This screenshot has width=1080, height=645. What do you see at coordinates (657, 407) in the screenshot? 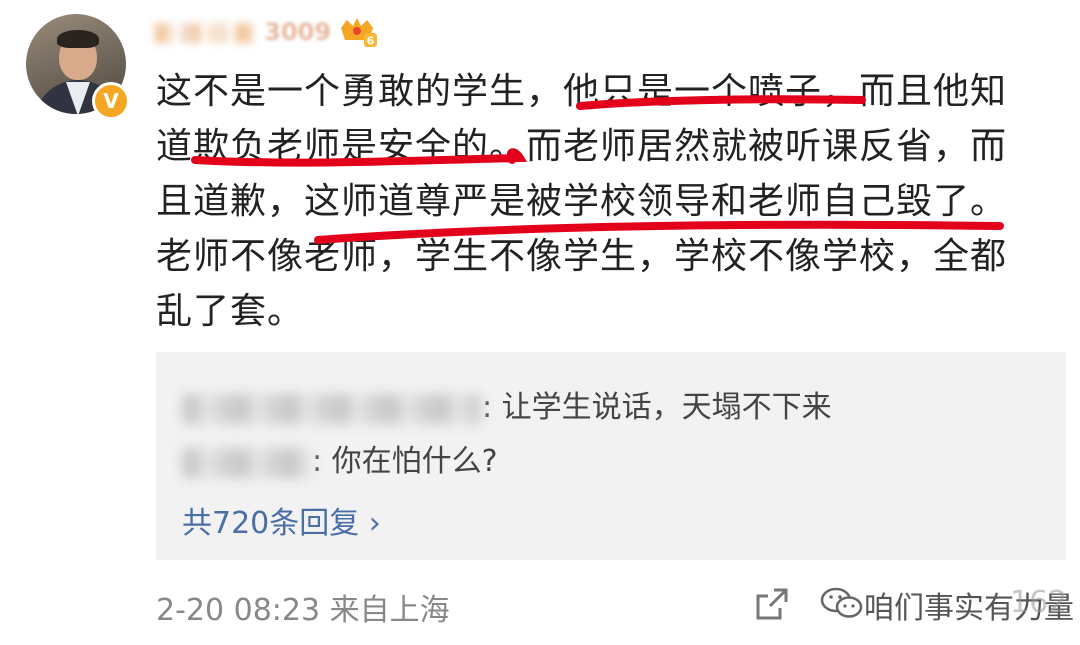
I see `reply-text: : 让学生说话，天塌不下来` at bounding box center [657, 407].